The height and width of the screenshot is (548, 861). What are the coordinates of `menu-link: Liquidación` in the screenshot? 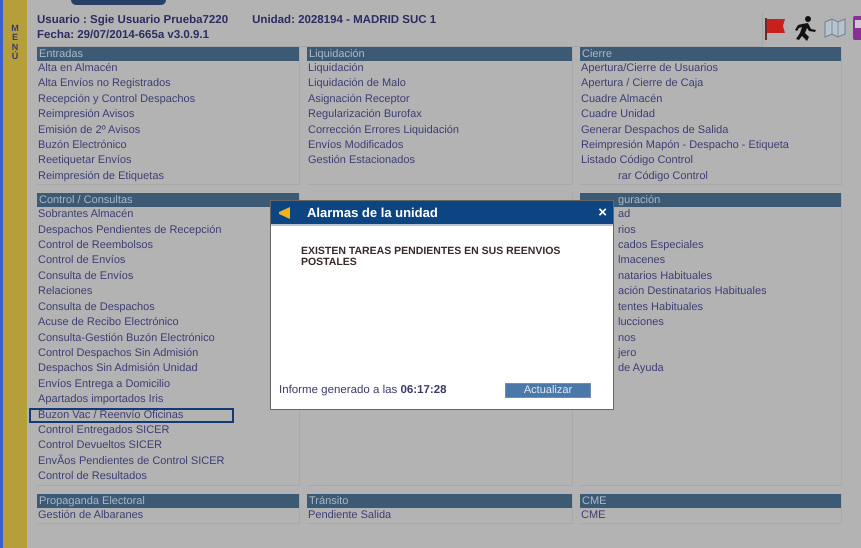 It's located at (439, 68).